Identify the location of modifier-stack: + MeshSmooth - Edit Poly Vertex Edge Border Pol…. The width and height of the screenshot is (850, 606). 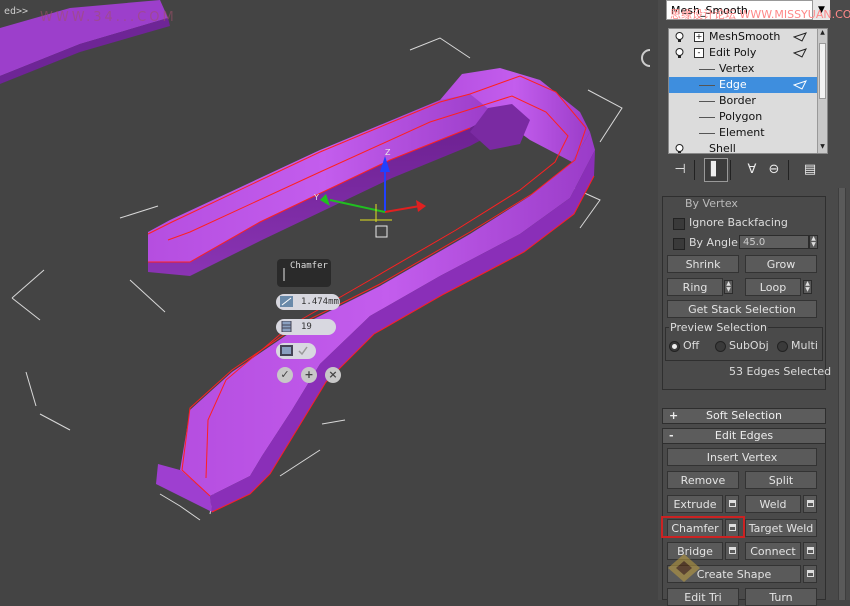
(748, 91).